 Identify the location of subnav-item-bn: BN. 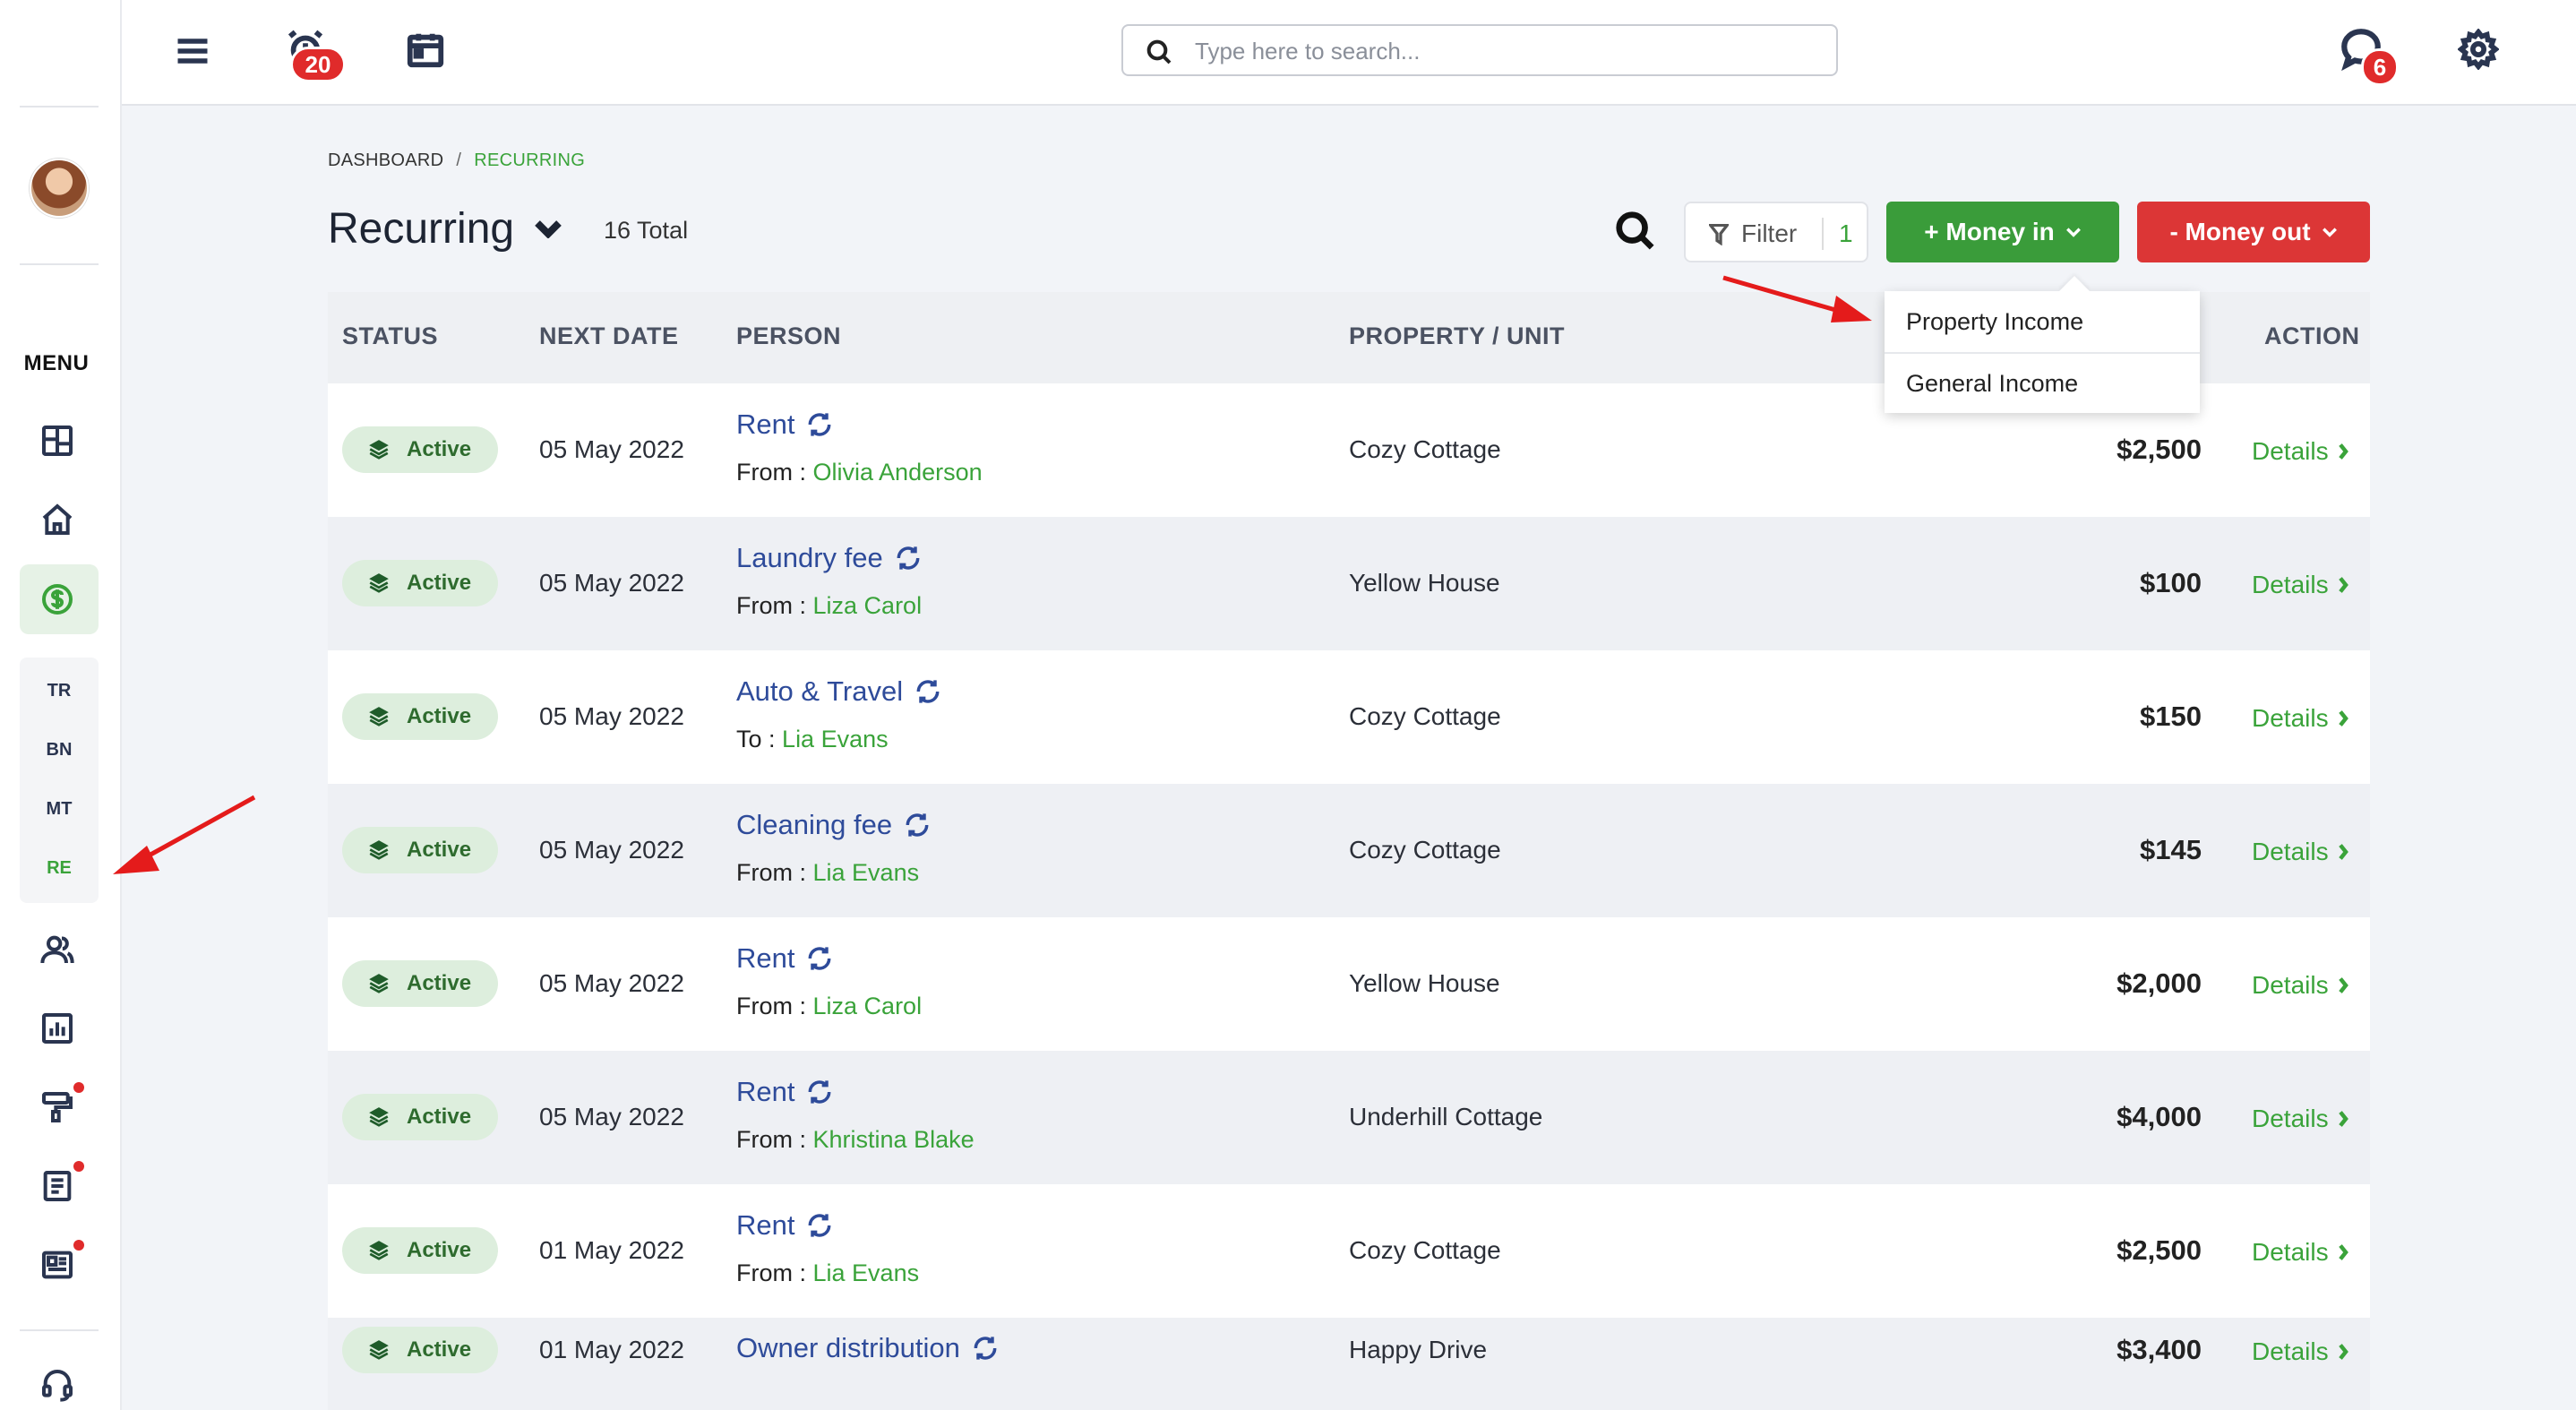
(59, 750).